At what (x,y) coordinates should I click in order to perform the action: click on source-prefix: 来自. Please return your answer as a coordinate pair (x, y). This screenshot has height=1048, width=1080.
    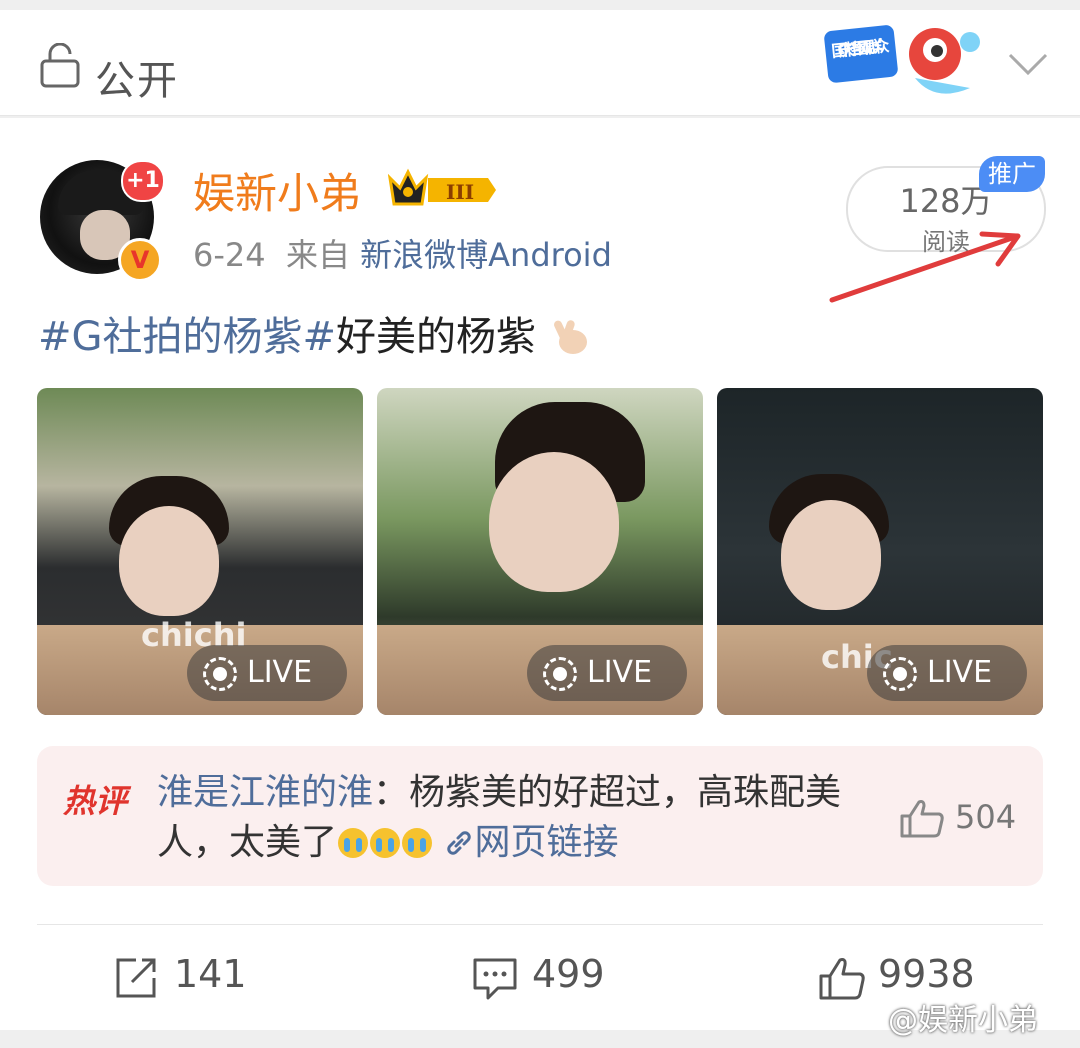
    Looking at the image, I should click on (317, 255).